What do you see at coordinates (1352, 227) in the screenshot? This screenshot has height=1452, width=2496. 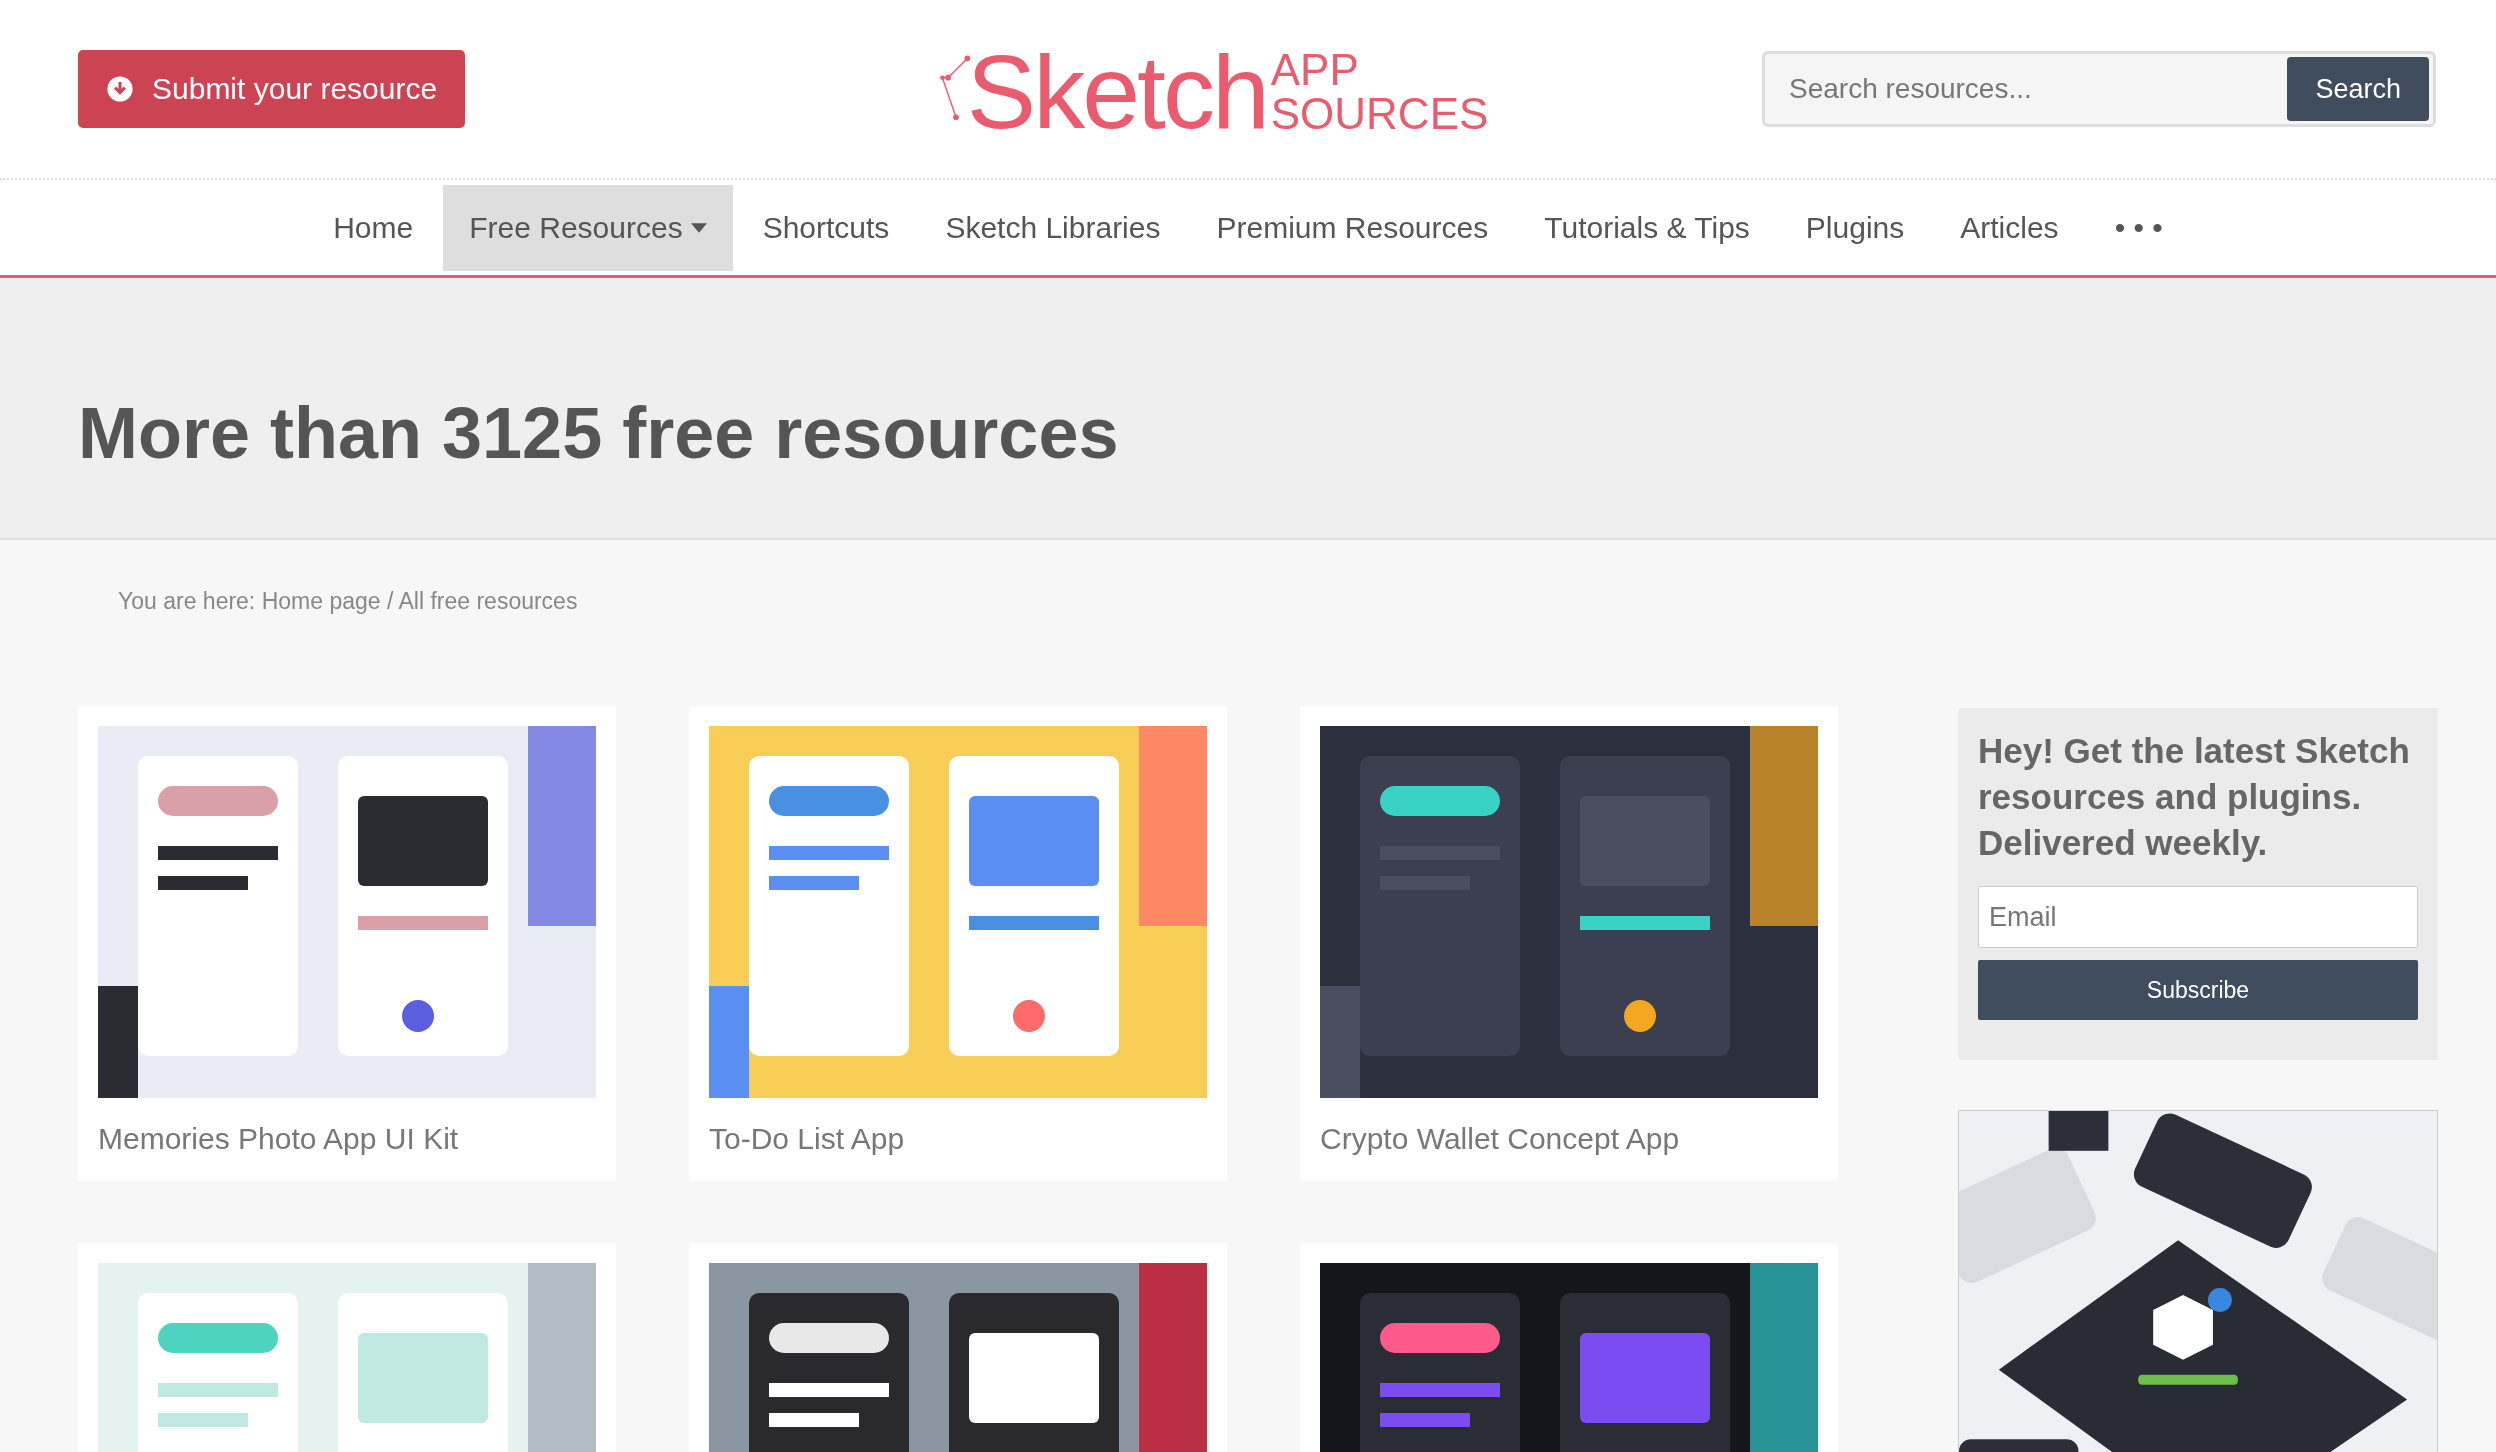 I see `nav-item: Premium Resources` at bounding box center [1352, 227].